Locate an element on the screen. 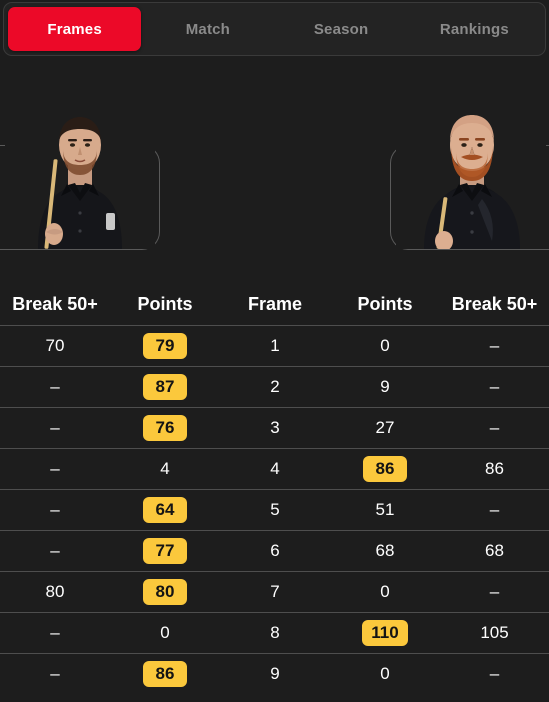 The height and width of the screenshot is (702, 549). cell-break-right-2: – is located at coordinates (494, 387).